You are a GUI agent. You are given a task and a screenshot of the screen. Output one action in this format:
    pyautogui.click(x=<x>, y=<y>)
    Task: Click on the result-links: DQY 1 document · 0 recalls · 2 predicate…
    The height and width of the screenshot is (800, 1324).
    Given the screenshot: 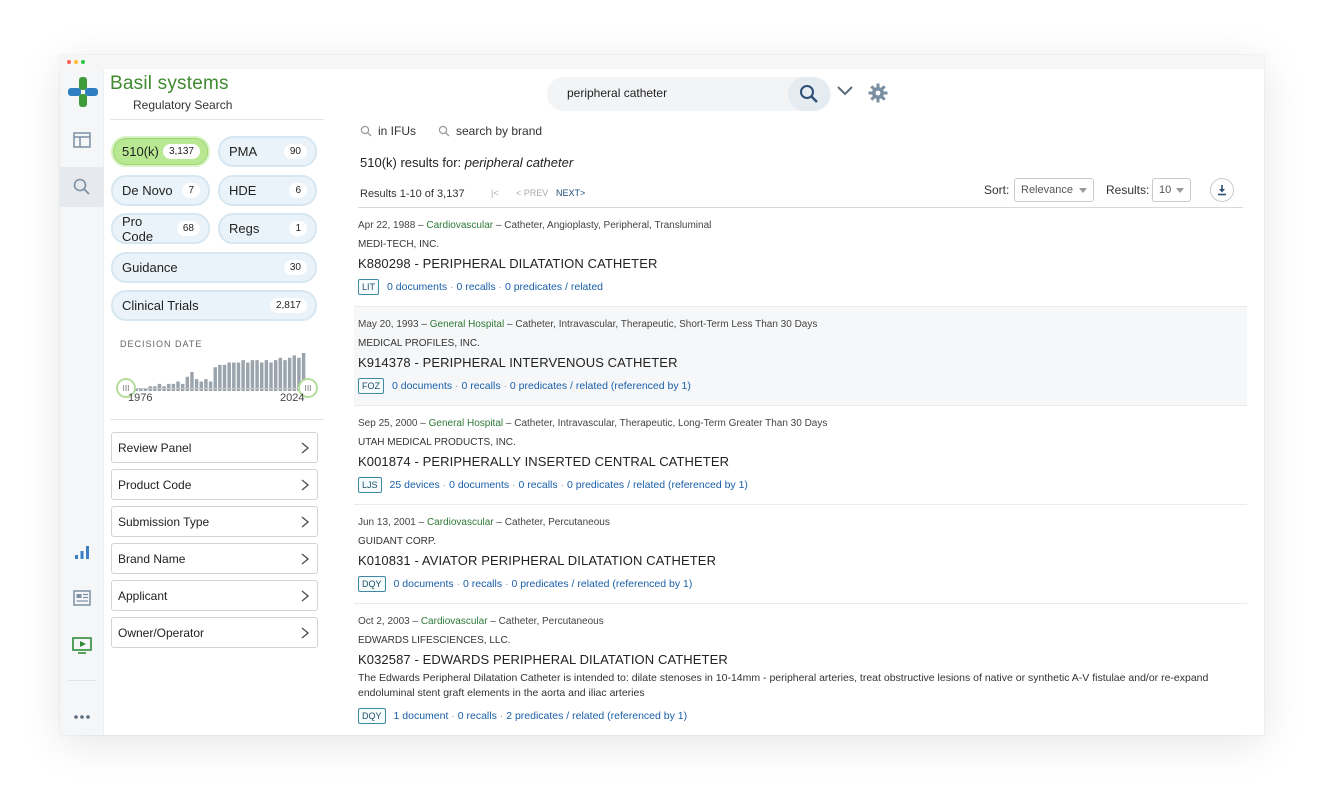 What is the action you would take?
    pyautogui.click(x=522, y=716)
    